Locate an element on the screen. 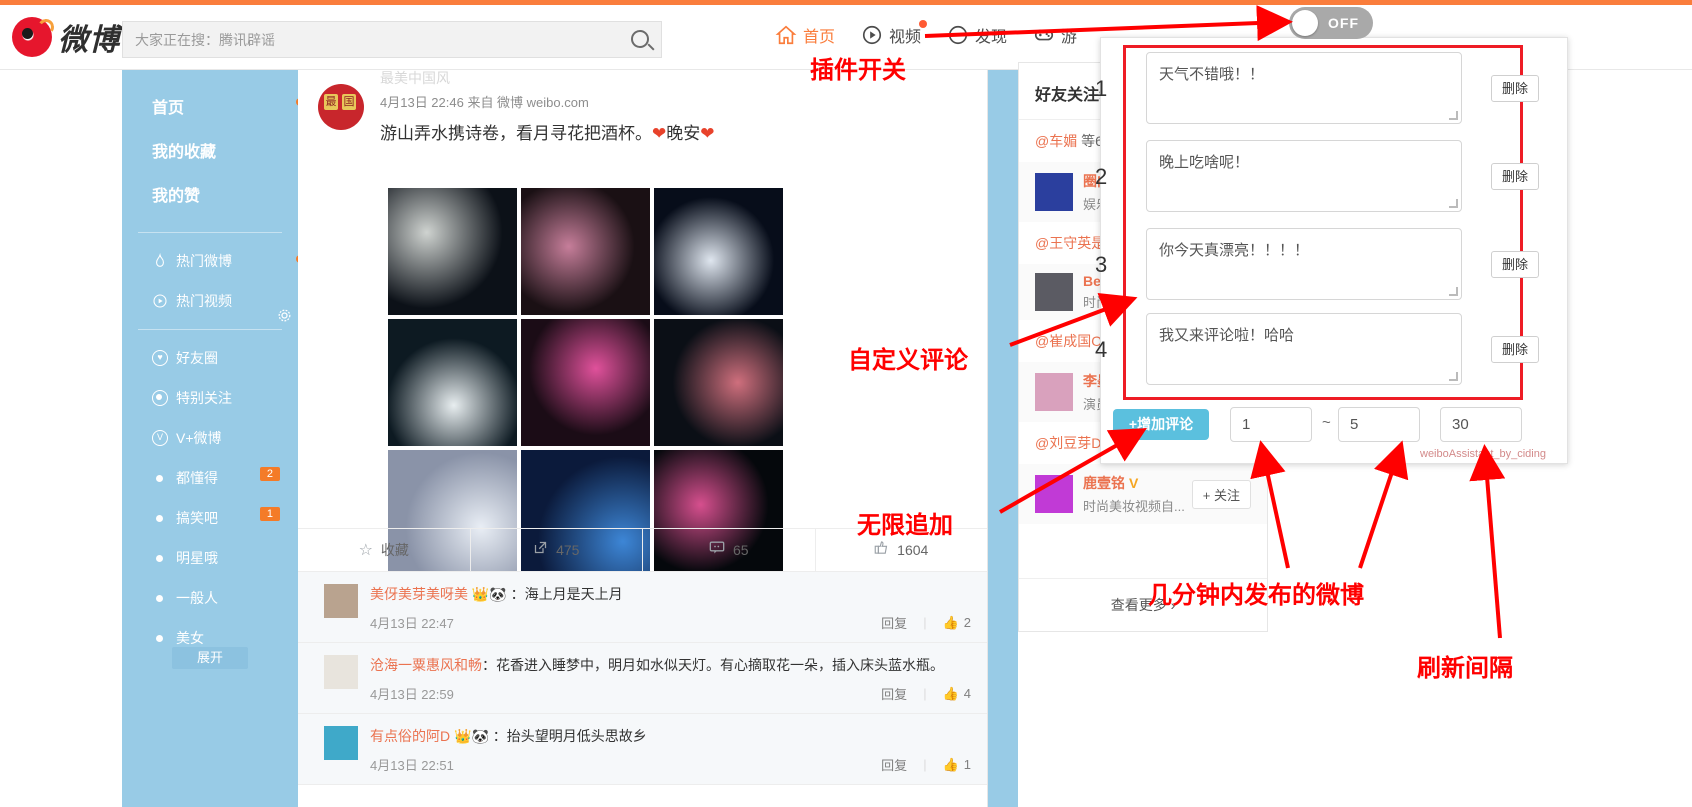  verified-badge-icon: V is located at coordinates (1134, 483).